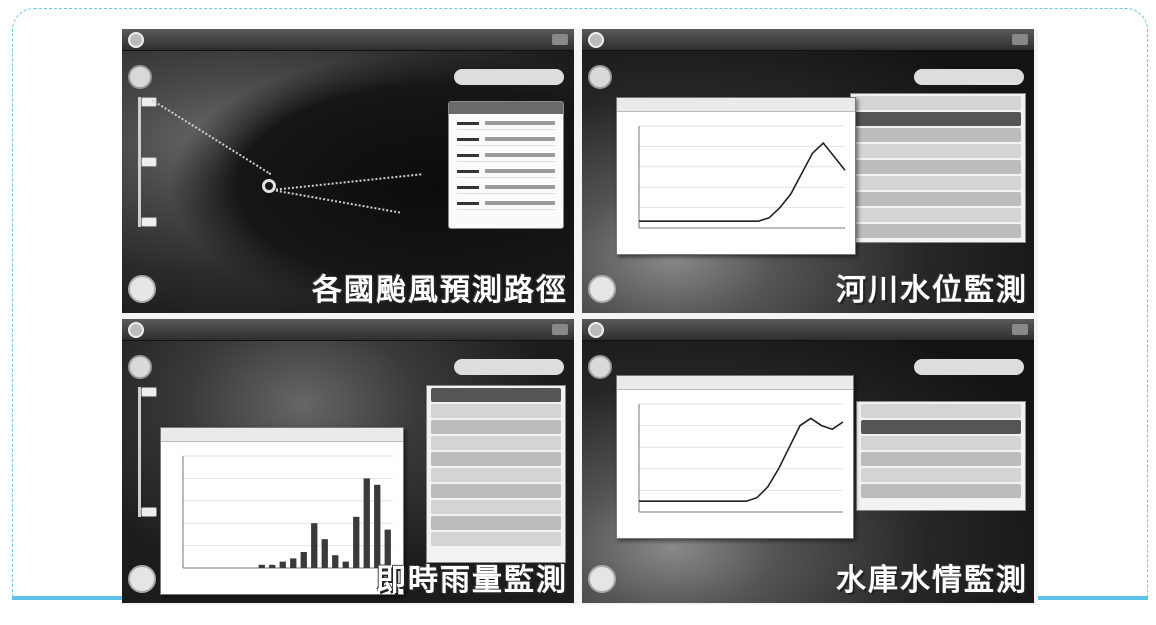 This screenshot has height=625, width=1156. I want to click on rainfall-chart, so click(287, 512).